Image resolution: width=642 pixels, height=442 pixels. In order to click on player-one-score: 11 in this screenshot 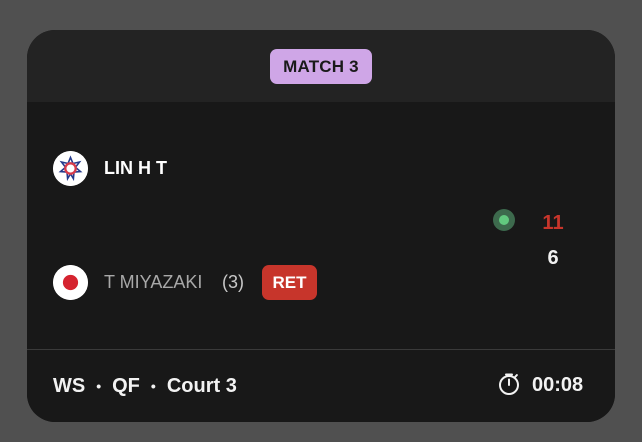, I will do `click(553, 223)`.